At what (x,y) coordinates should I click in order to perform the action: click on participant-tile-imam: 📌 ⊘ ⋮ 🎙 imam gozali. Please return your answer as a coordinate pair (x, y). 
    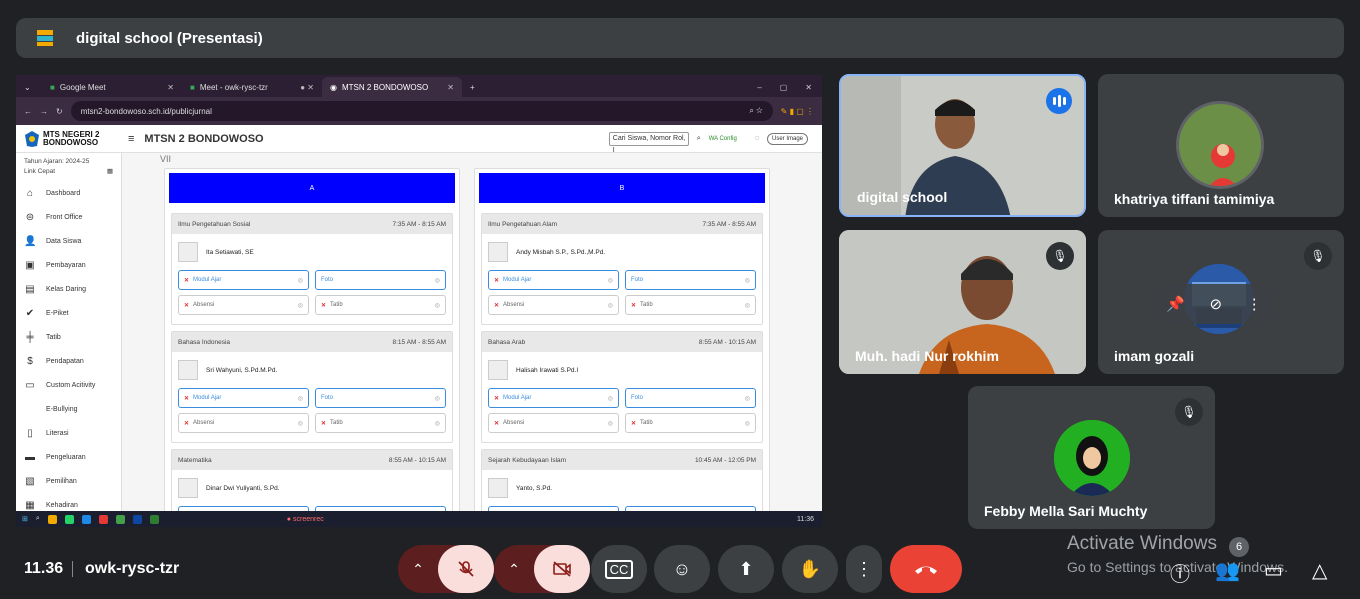
    Looking at the image, I should click on (1221, 302).